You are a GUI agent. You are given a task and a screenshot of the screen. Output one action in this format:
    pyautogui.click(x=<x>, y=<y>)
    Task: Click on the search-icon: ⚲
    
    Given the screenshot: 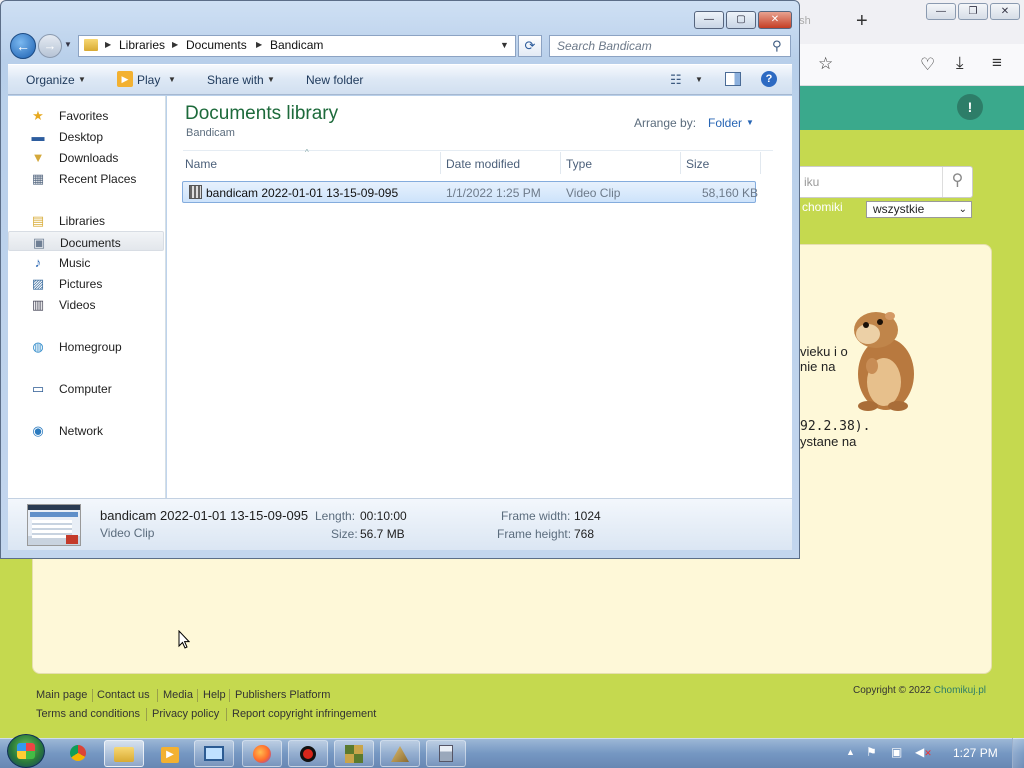 What is the action you would take?
    pyautogui.click(x=777, y=46)
    